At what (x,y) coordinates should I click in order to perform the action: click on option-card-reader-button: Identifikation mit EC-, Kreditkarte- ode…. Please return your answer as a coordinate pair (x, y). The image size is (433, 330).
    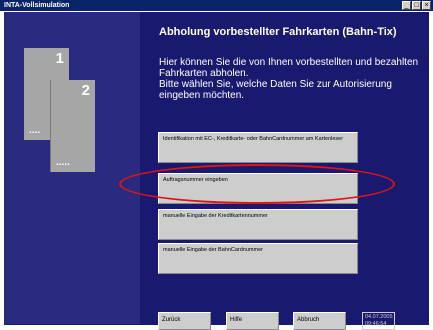
    Looking at the image, I should click on (258, 147).